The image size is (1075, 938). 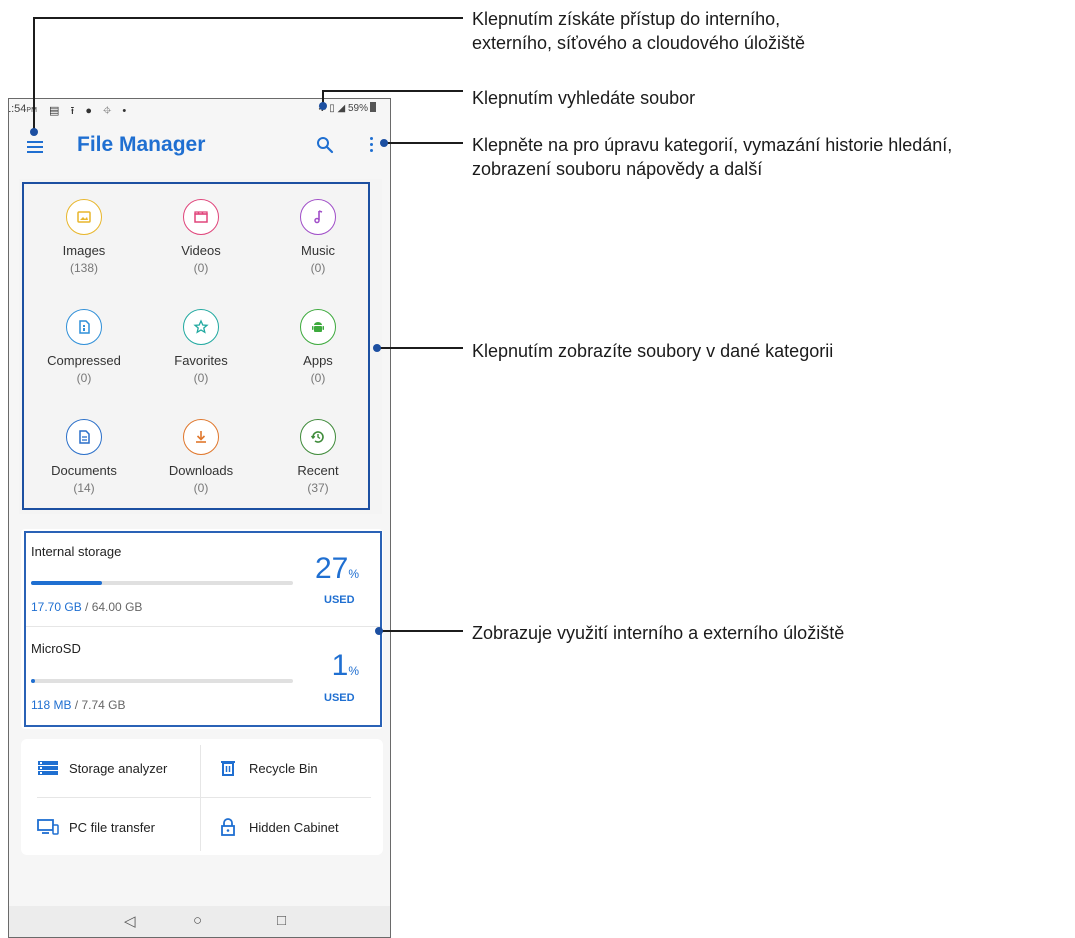 I want to click on callout-dot-search, so click(x=323, y=106).